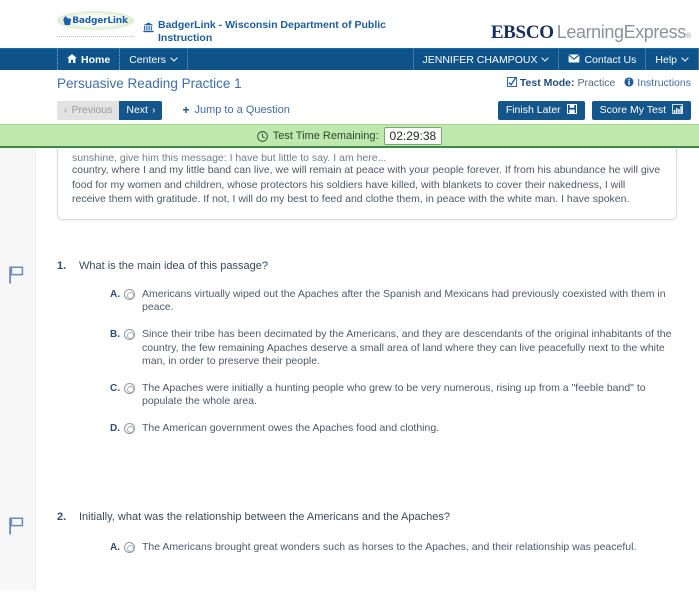 This screenshot has height=600, width=699. I want to click on finish-later-label: Finish Later, so click(533, 110).